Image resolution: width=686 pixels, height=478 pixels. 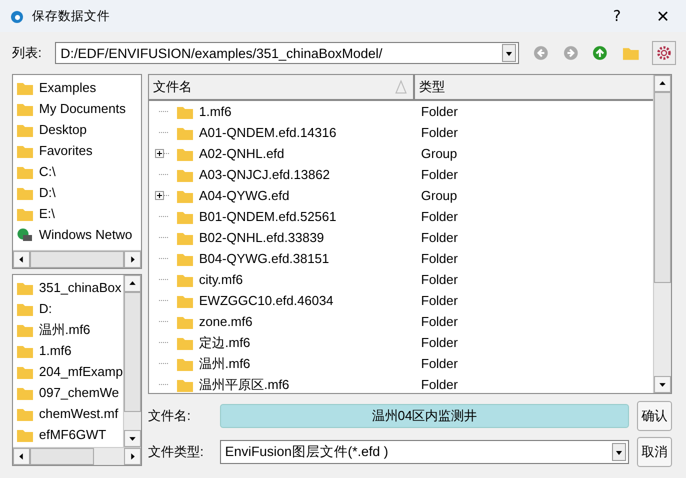 I want to click on file-name: A02-QNHL.efd, so click(x=241, y=153).